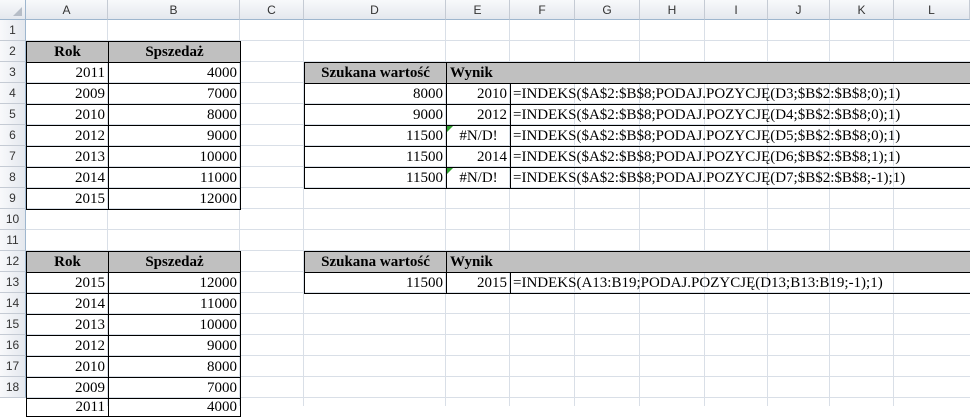 This screenshot has width=970, height=417. Describe the element at coordinates (708, 262) in the screenshot. I see `lookup2-header-result: Wynik` at that location.